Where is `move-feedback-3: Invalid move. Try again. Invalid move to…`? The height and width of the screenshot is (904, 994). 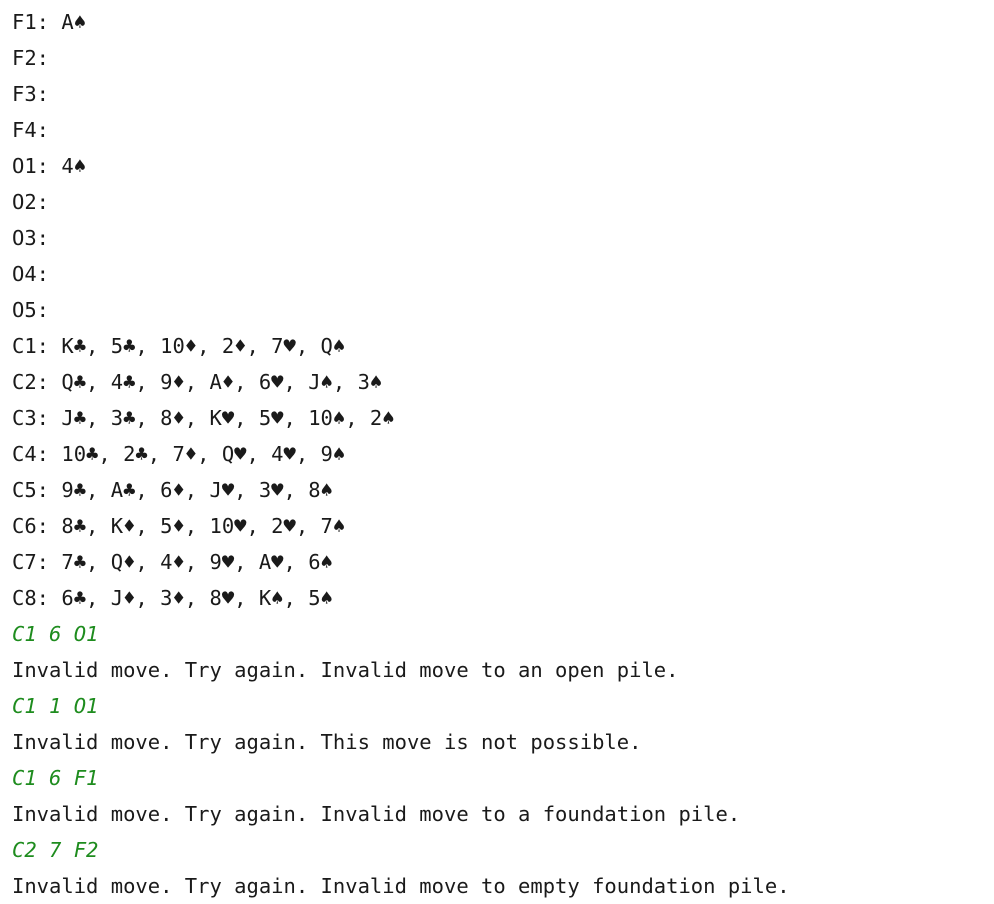
move-feedback-3: Invalid move. Try again. Invalid move to… is located at coordinates (376, 814).